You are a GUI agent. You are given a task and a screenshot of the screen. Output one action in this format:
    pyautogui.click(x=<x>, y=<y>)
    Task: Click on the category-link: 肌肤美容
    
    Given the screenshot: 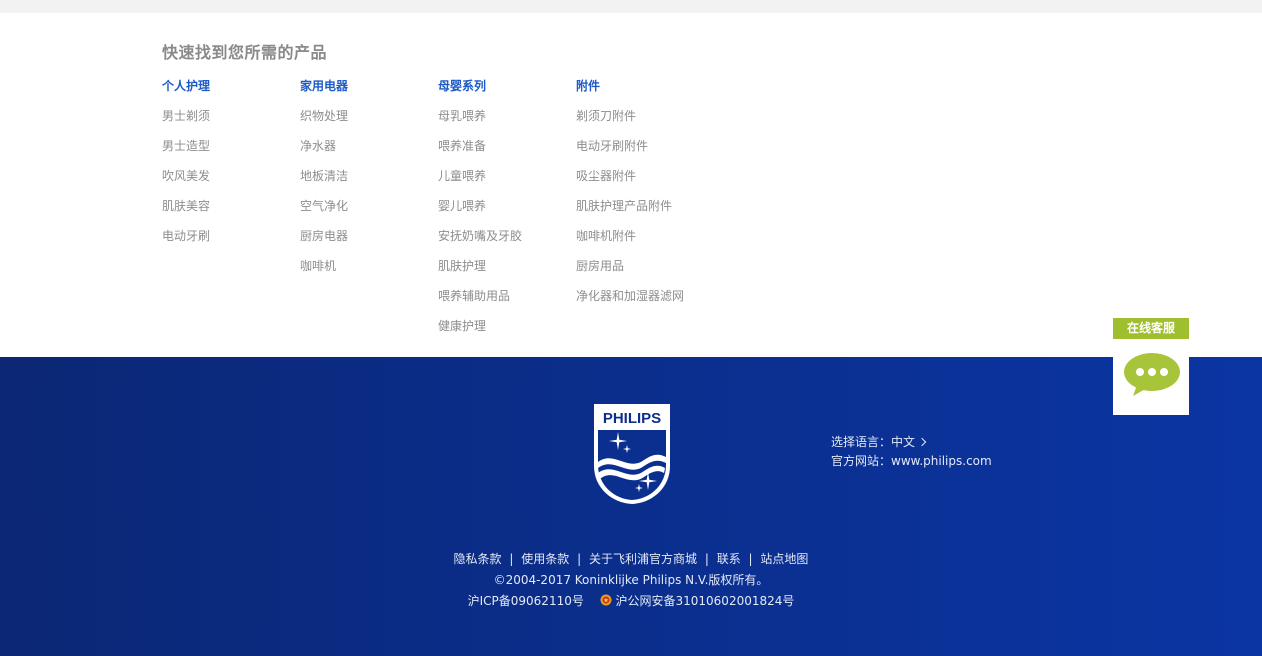 What is the action you would take?
    pyautogui.click(x=186, y=212)
    